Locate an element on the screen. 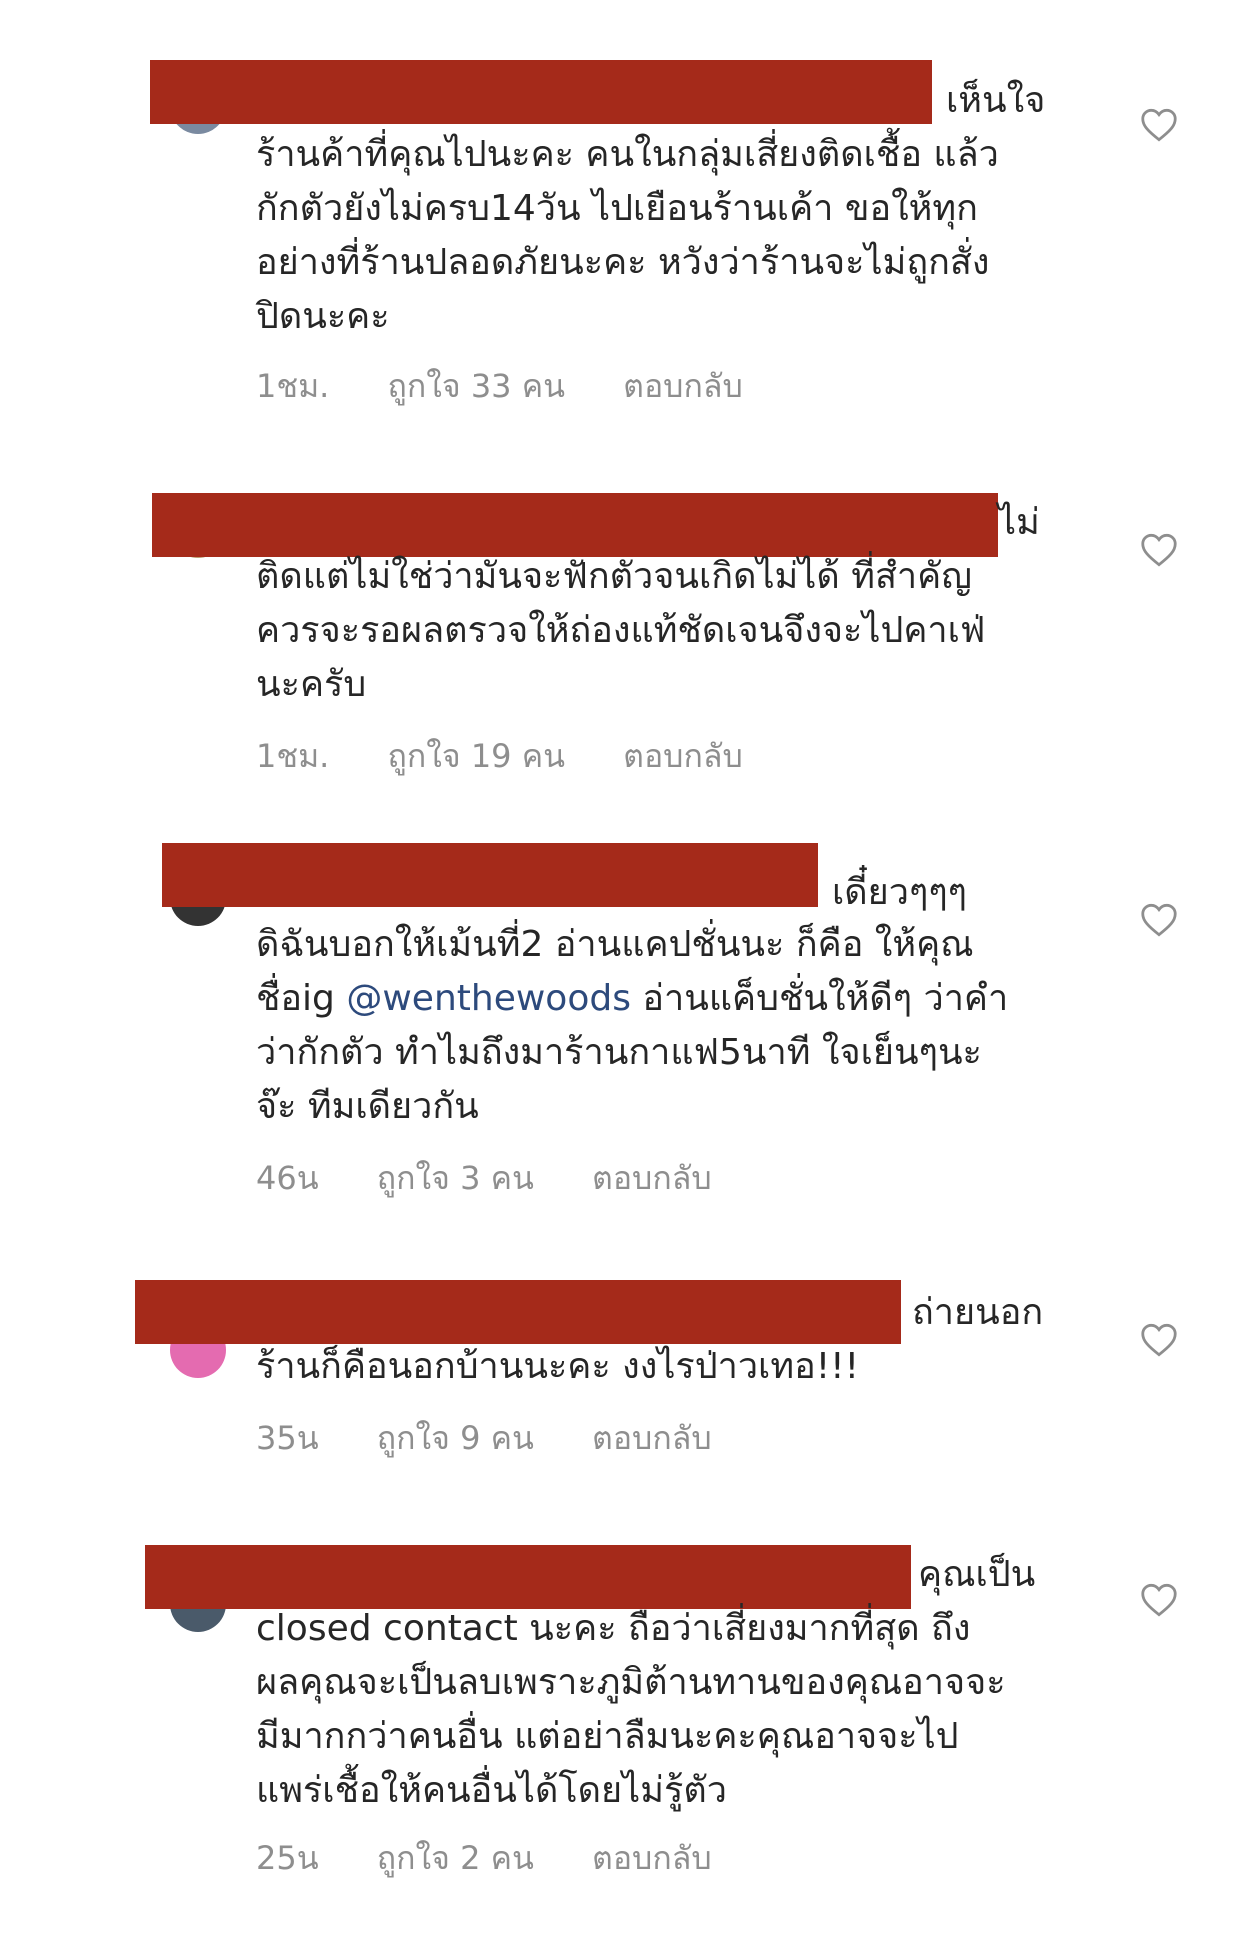  likes-count: ถูกใจ 9 คน is located at coordinates (455, 1438).